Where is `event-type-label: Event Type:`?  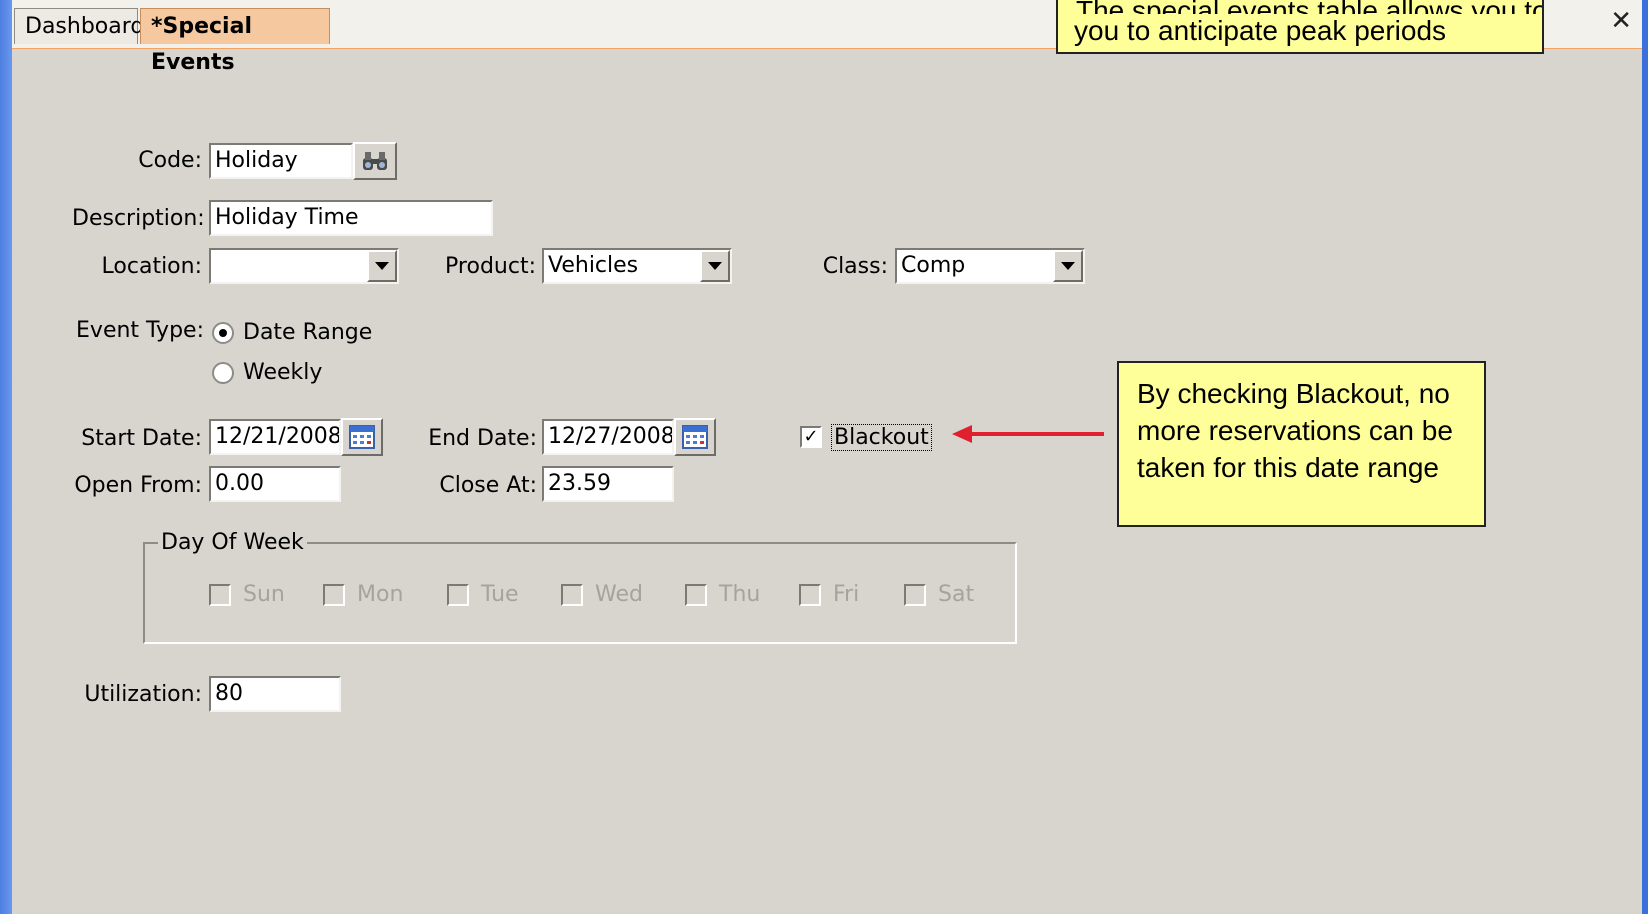
event-type-label: Event Type: is located at coordinates (140, 330).